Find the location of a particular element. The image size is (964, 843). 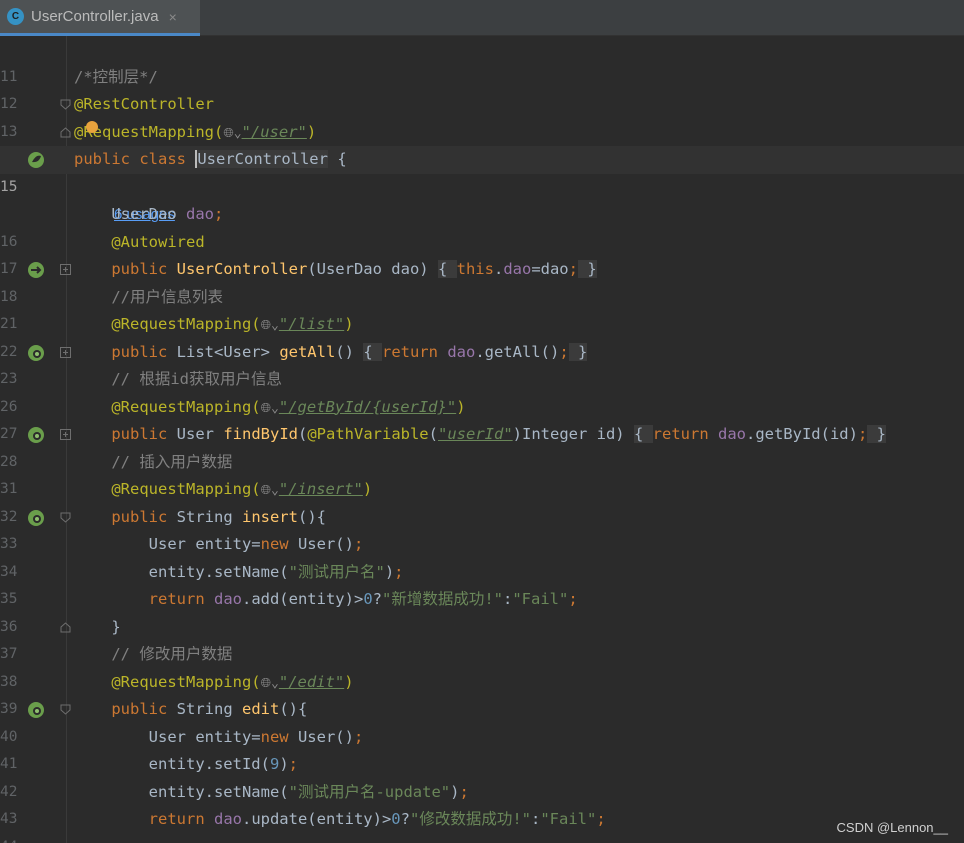

spring-autowired-icon is located at coordinates (36, 270).